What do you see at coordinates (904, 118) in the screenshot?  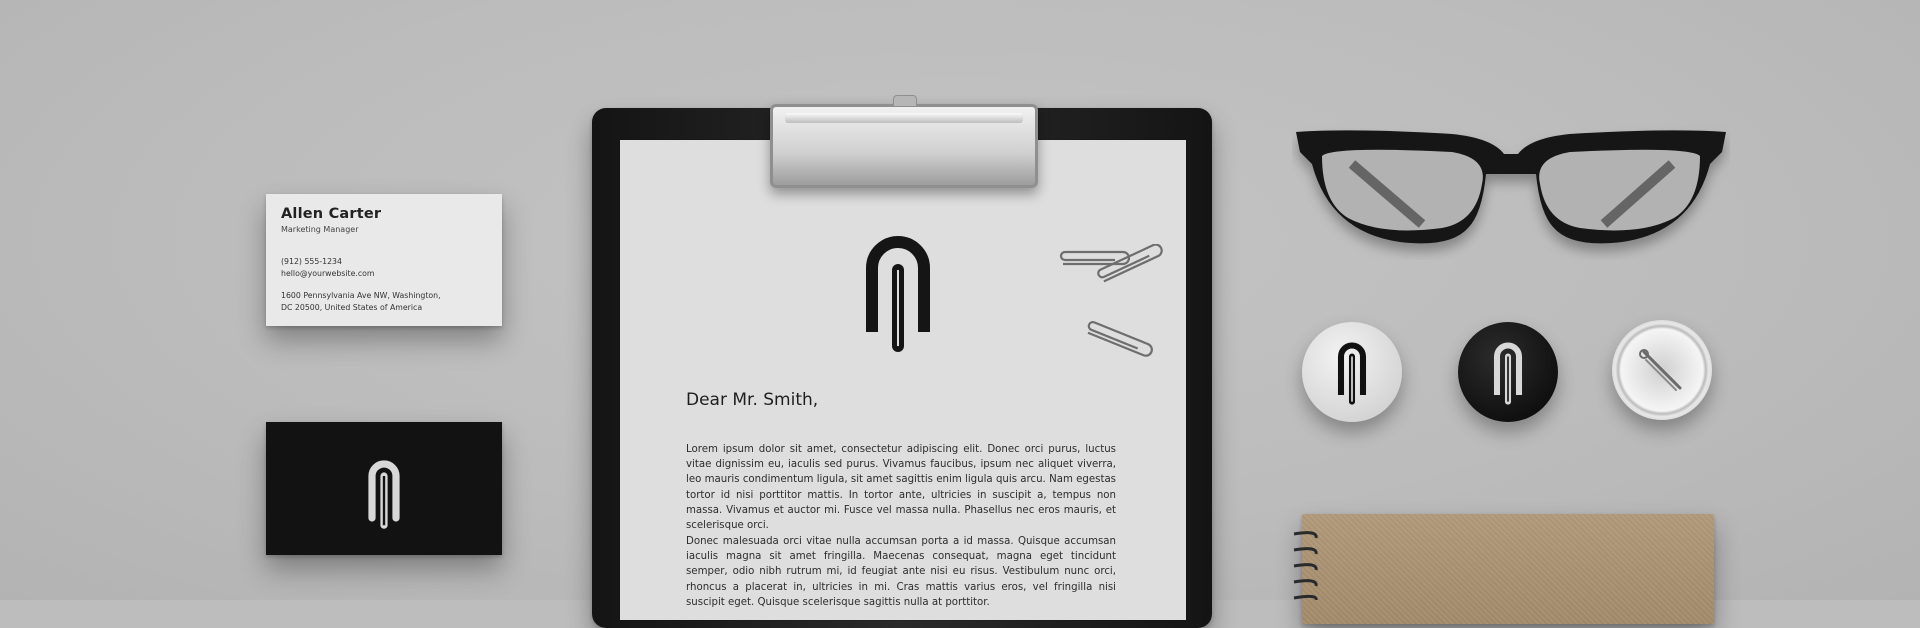 I see `clip-bar` at bounding box center [904, 118].